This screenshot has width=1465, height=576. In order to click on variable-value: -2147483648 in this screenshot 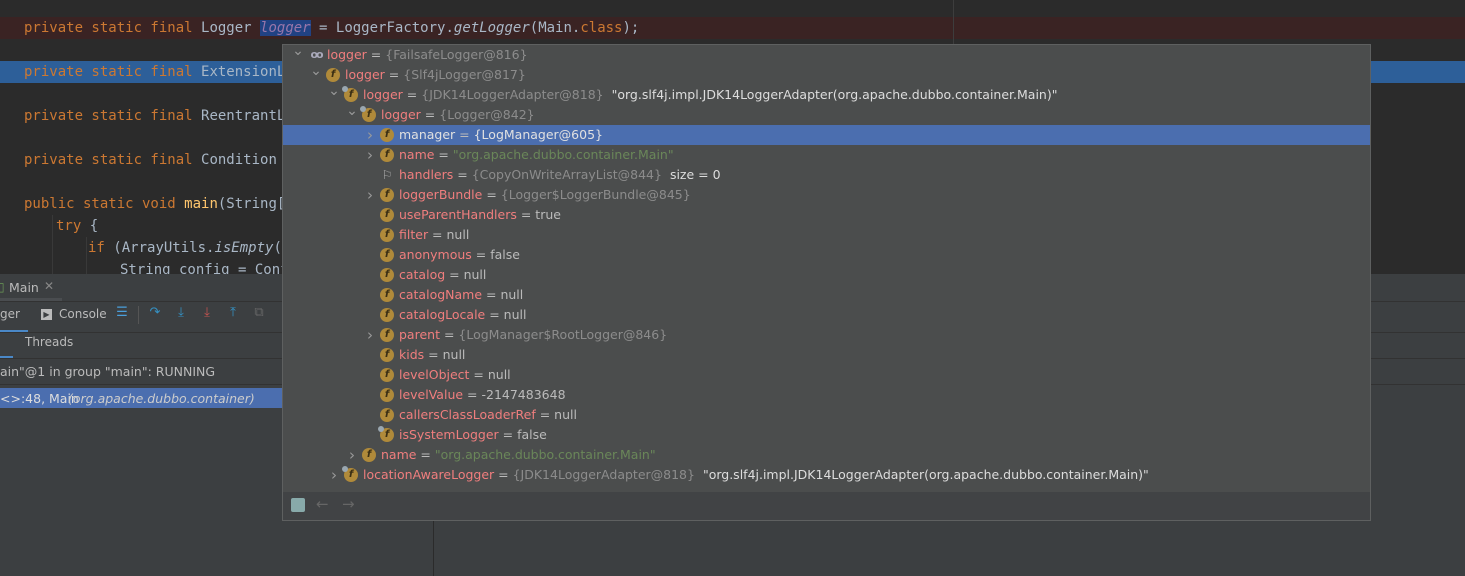, I will do `click(523, 394)`.